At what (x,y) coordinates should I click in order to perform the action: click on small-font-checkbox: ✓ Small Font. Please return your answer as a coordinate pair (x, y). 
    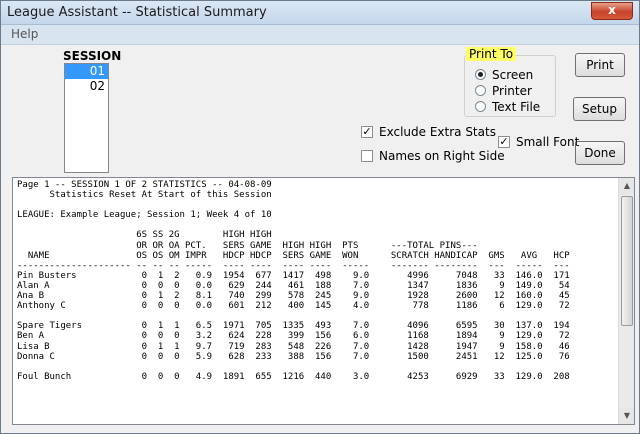
    Looking at the image, I should click on (538, 141).